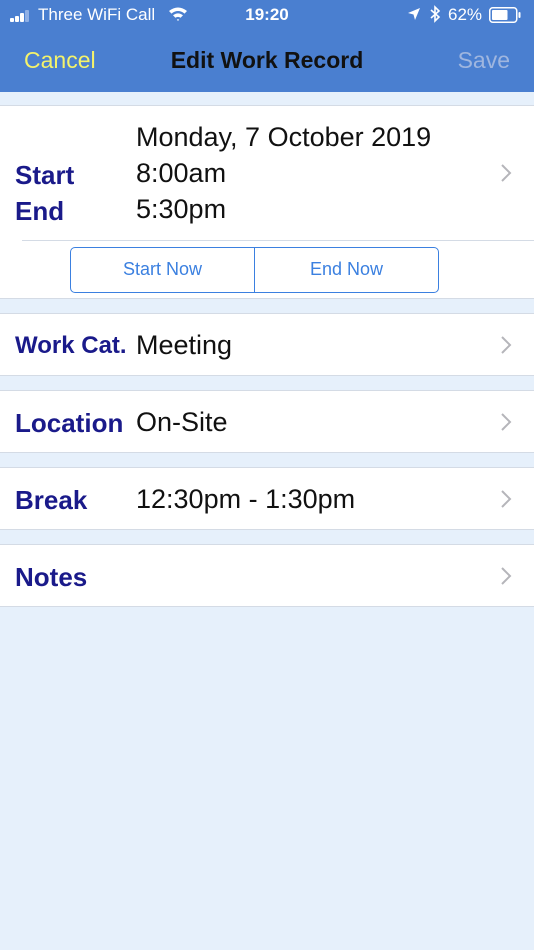 The image size is (534, 950). Describe the element at coordinates (505, 15) in the screenshot. I see `battery-icon` at that location.